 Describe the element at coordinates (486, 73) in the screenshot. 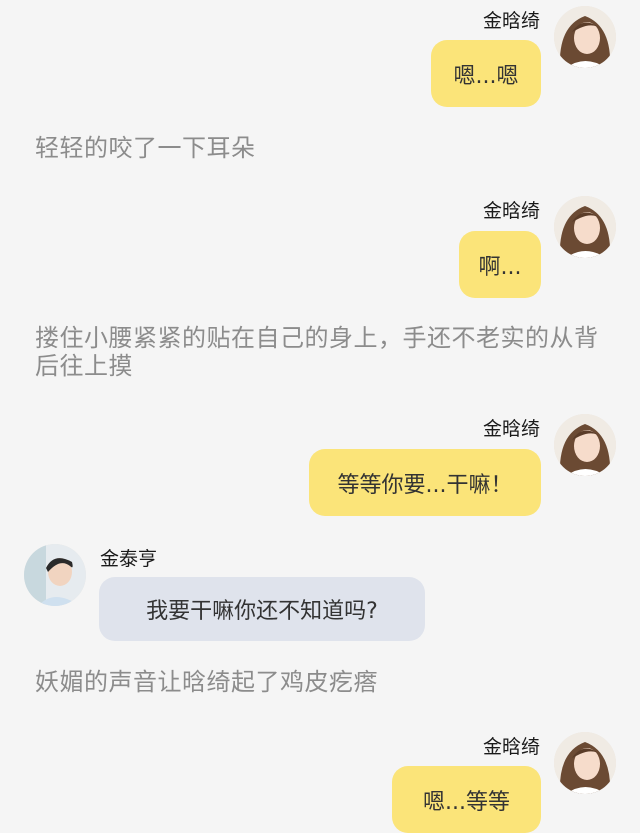

I see `message-bubble: 嗯...嗯` at that location.